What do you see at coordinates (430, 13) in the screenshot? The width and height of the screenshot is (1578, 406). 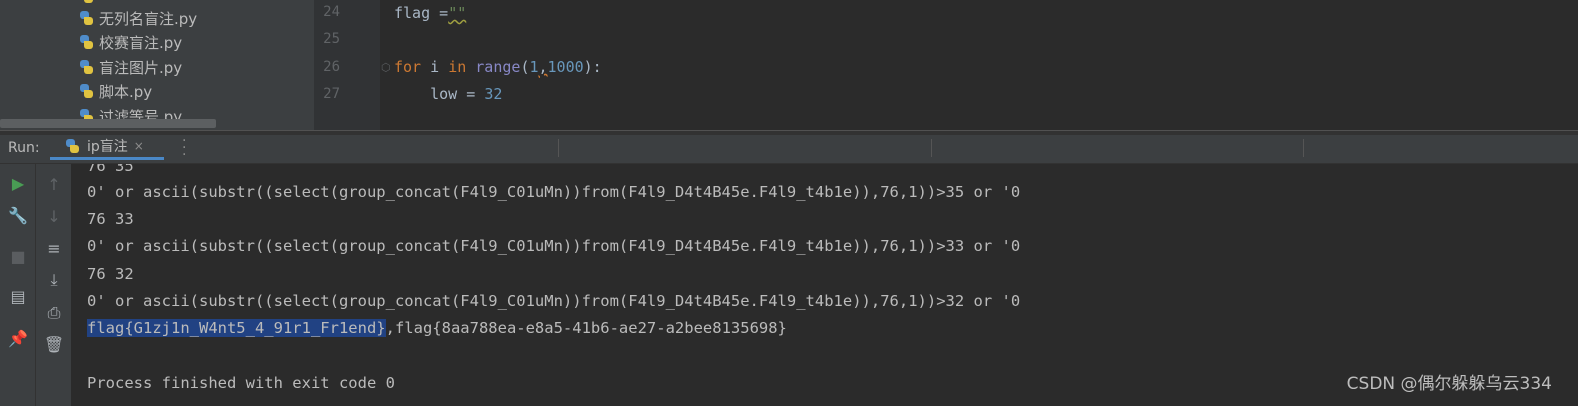 I see `code-line-24: flag =""` at bounding box center [430, 13].